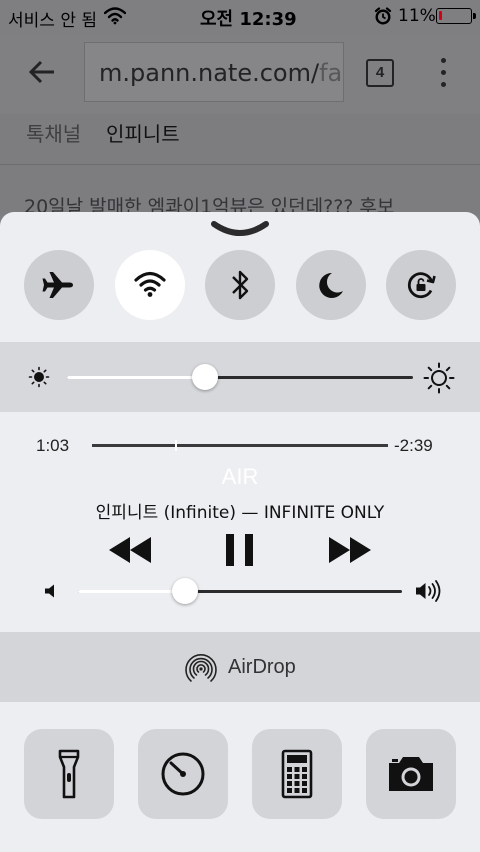 The width and height of the screenshot is (480, 852). Describe the element at coordinates (39, 377) in the screenshot. I see `brightness-low-icon` at that location.